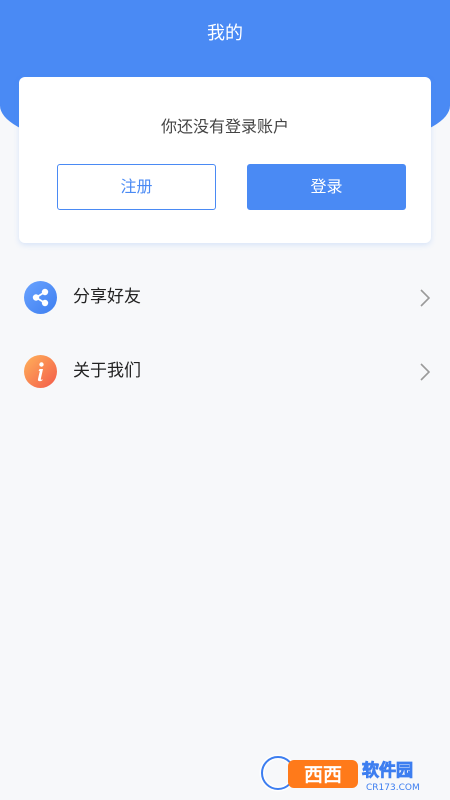 The height and width of the screenshot is (800, 450). Describe the element at coordinates (225, 298) in the screenshot. I see `menu-item-share: 分享好友` at that location.